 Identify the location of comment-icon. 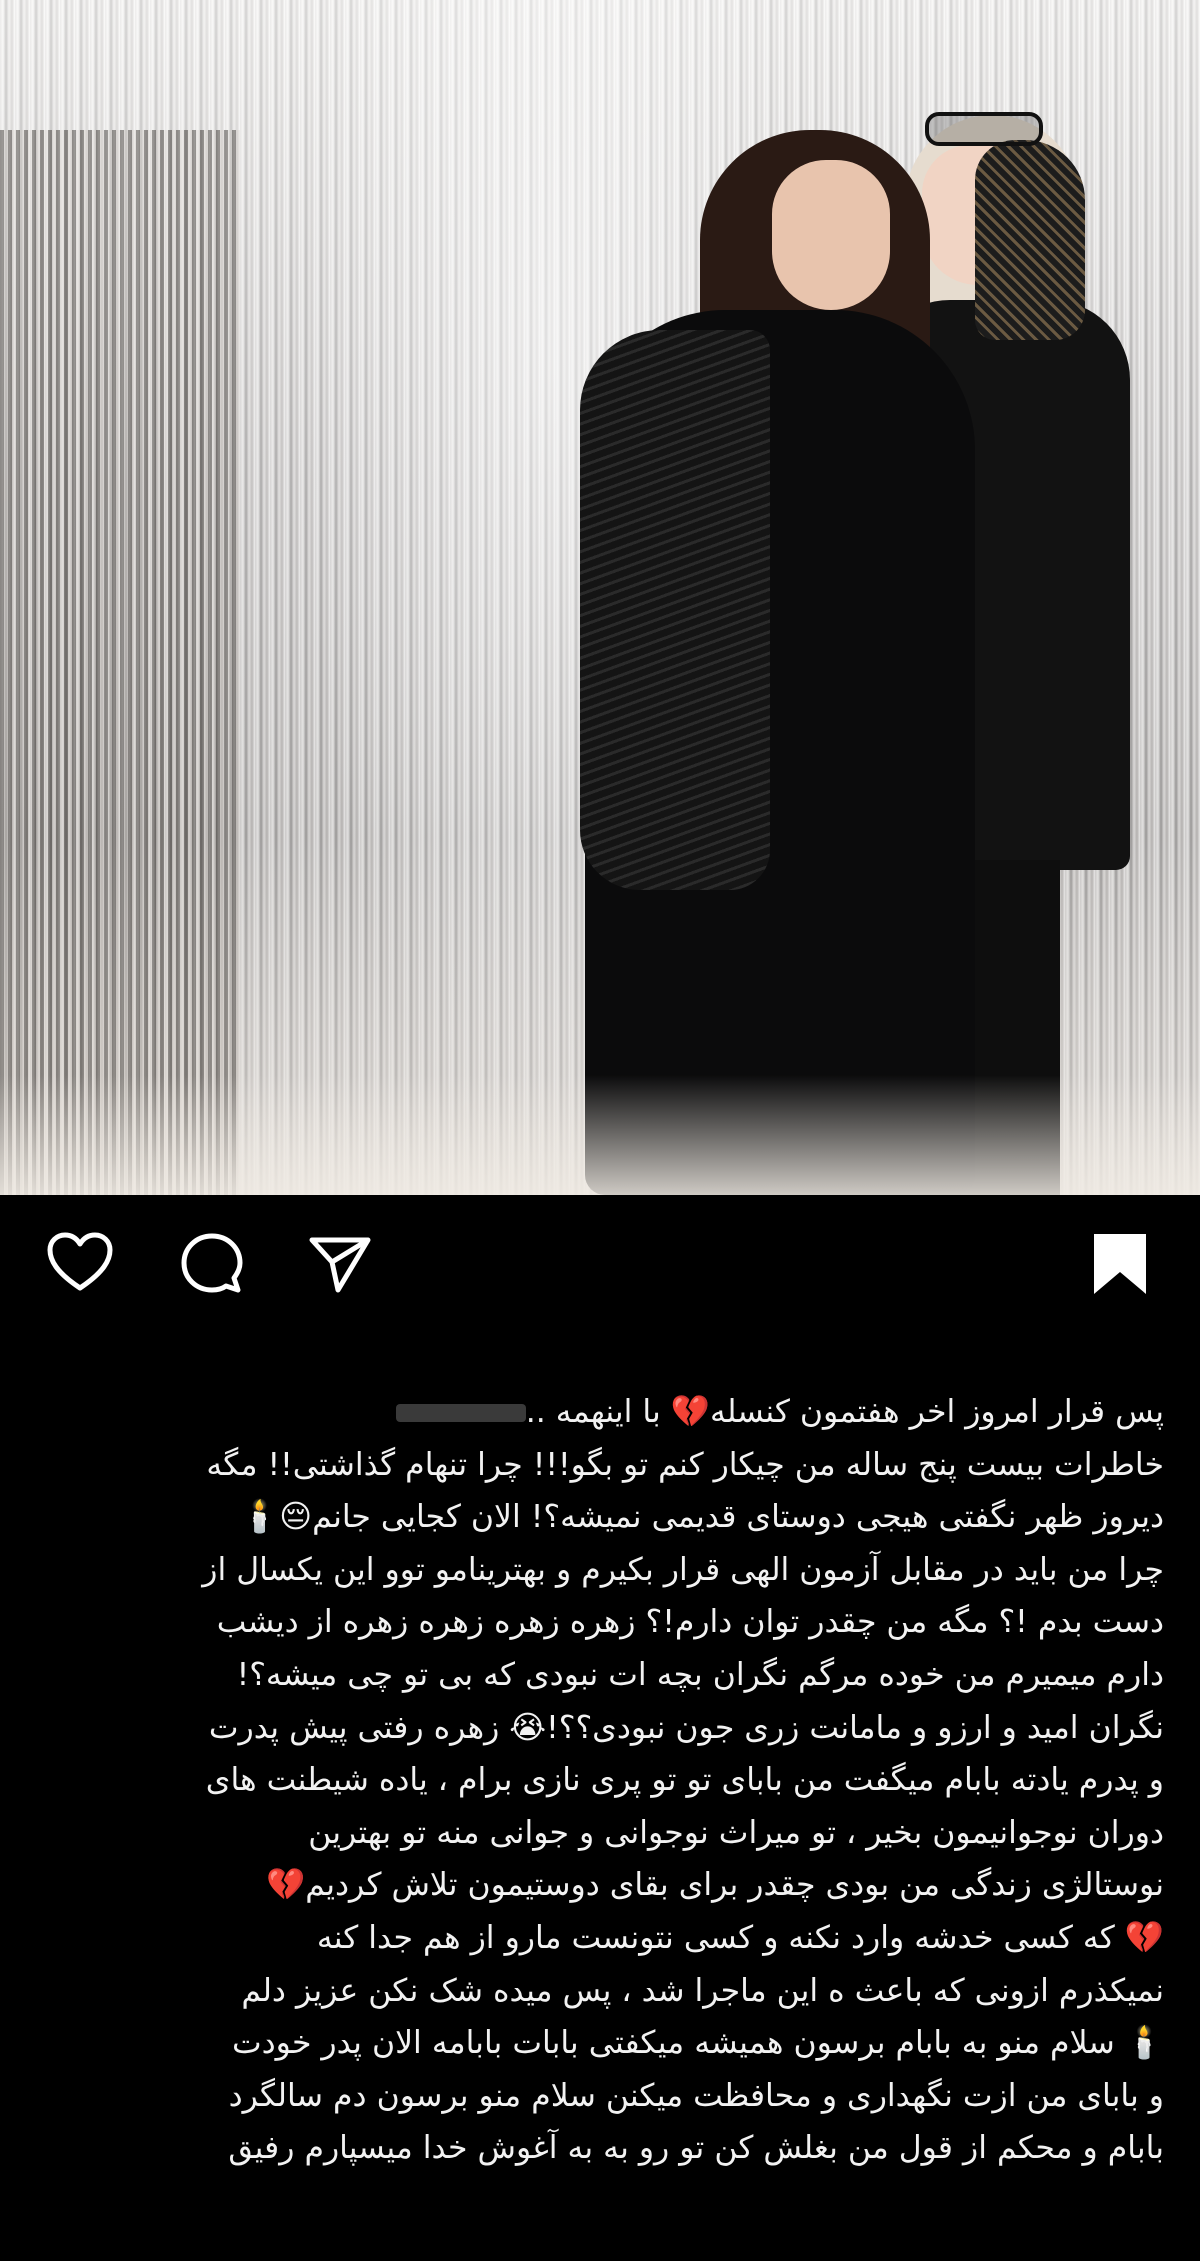
(212, 1264).